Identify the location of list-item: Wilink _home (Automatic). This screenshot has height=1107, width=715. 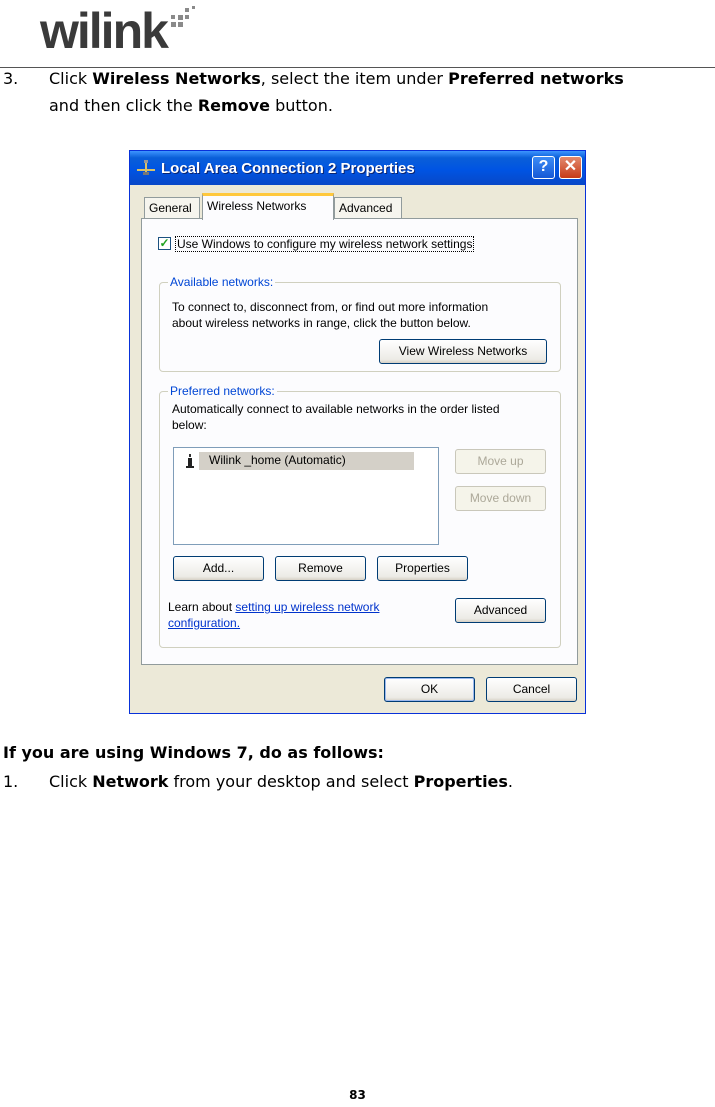
(306, 461).